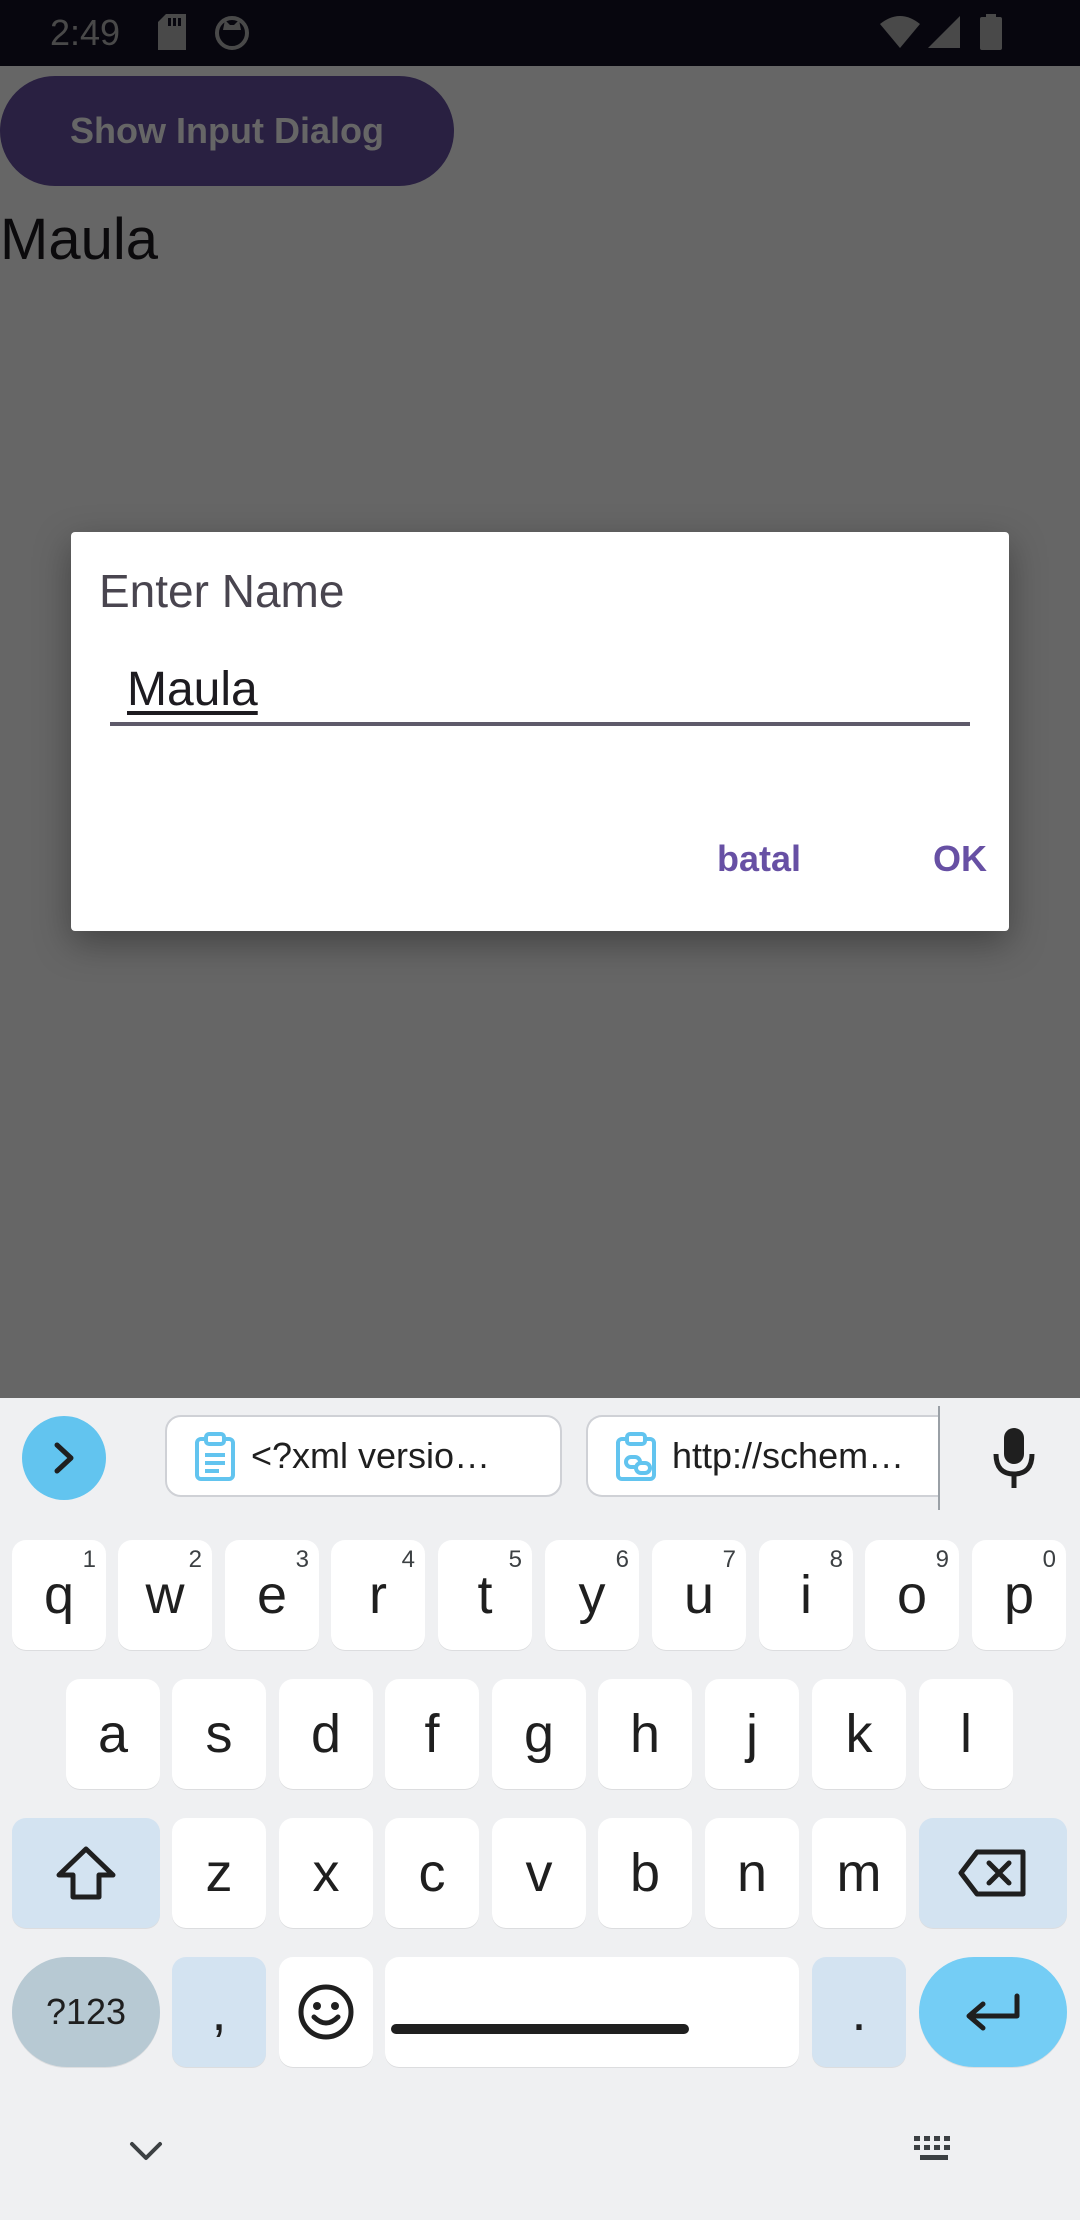  Describe the element at coordinates (302, 1559) in the screenshot. I see `key-hint: 3` at that location.